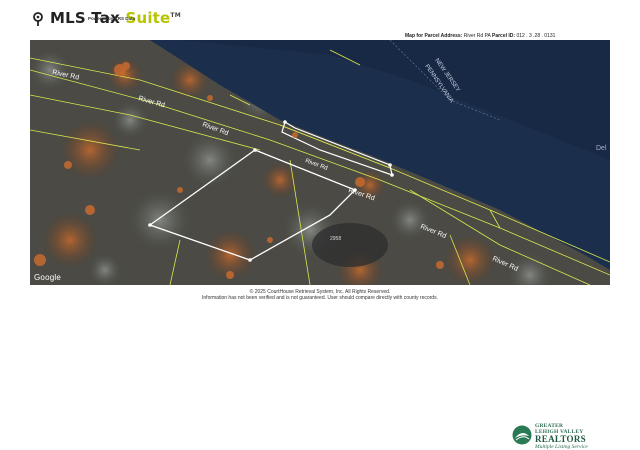 The height and width of the screenshot is (450, 640). I want to click on parcel-number-label: 2958, so click(335, 239).